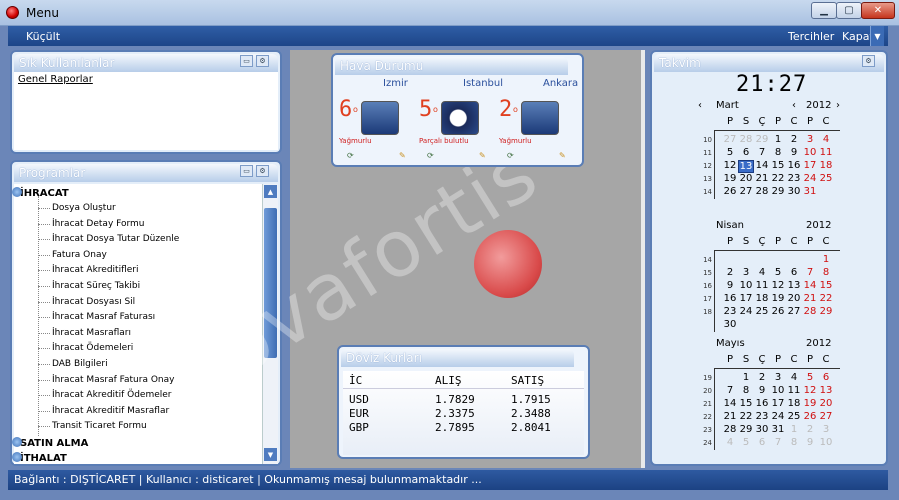  I want to click on tree-item: Dosya Oluştur, so click(84, 208).